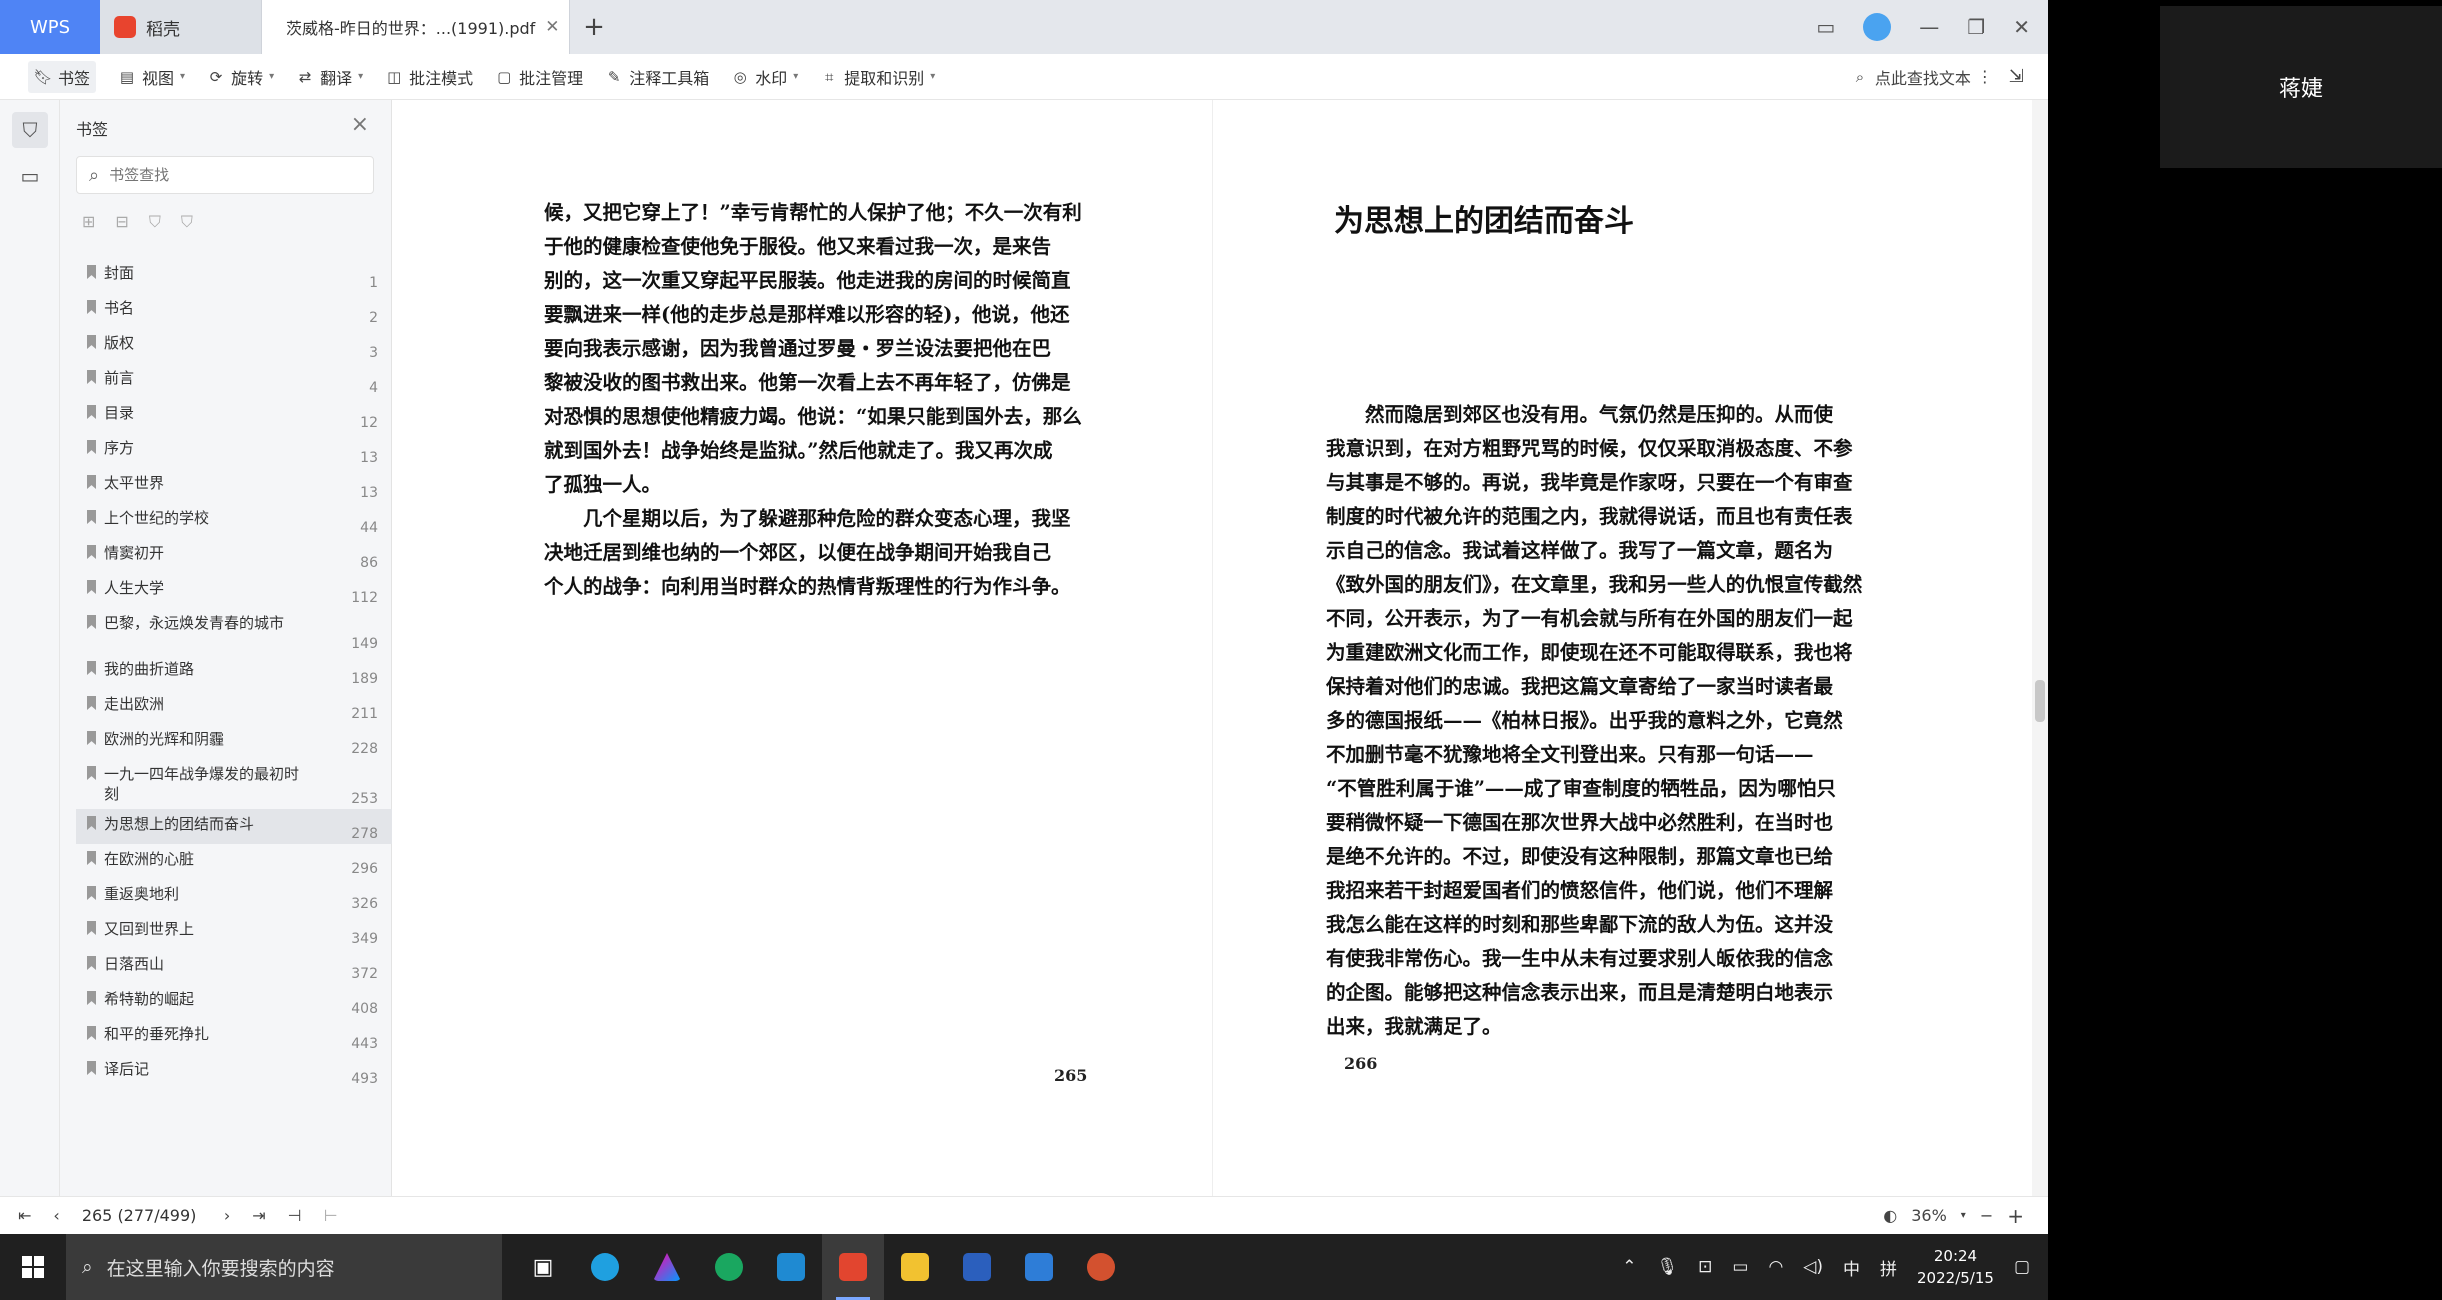 This screenshot has height=1300, width=2442. Describe the element at coordinates (24, 1215) in the screenshot. I see `first-page-icon: ⇤` at that location.